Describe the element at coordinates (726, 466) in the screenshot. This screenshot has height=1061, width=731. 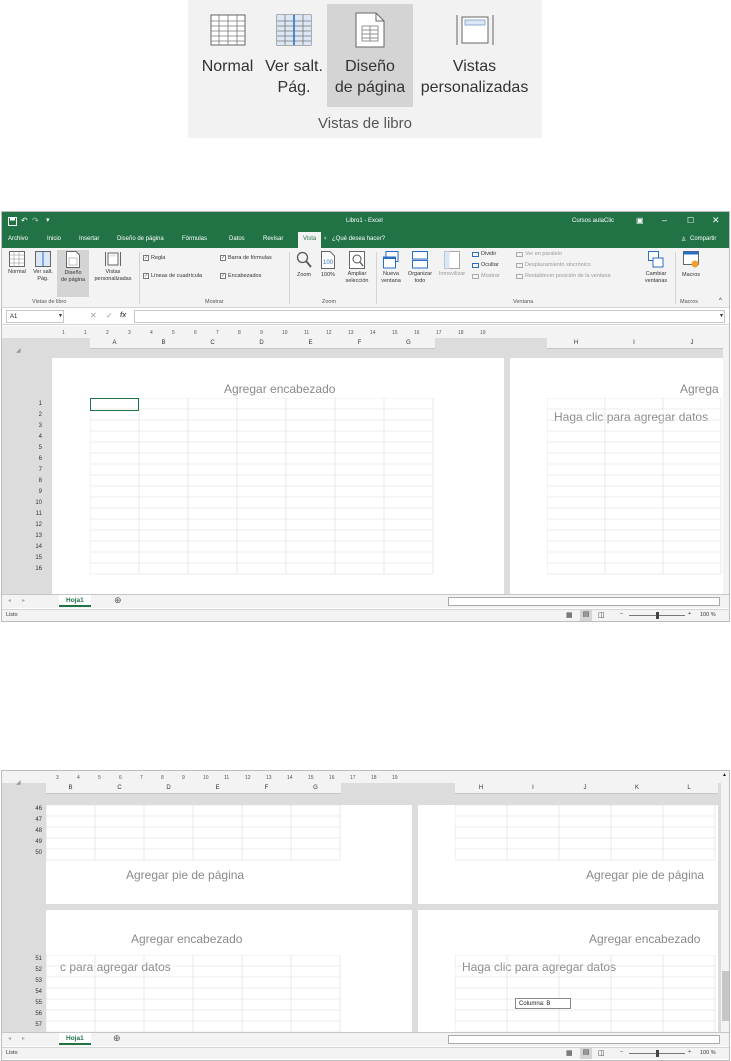
I see `vertical-scrollbar` at that location.